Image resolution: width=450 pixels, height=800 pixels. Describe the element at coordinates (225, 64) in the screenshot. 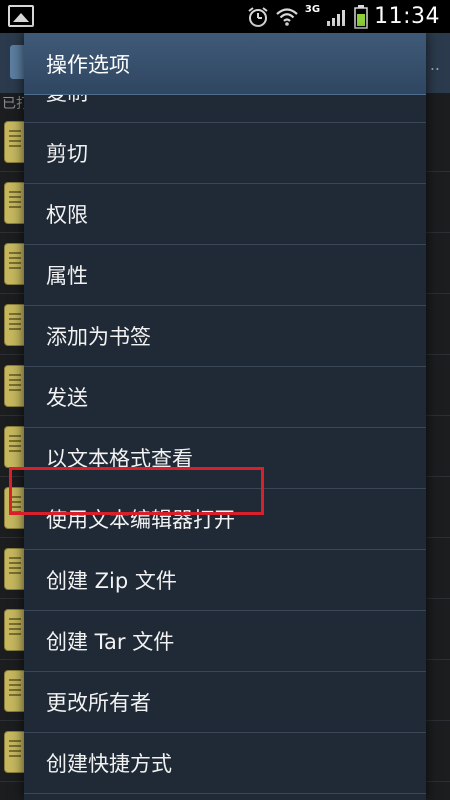

I see `dialog-title-bar: 操作选项` at that location.